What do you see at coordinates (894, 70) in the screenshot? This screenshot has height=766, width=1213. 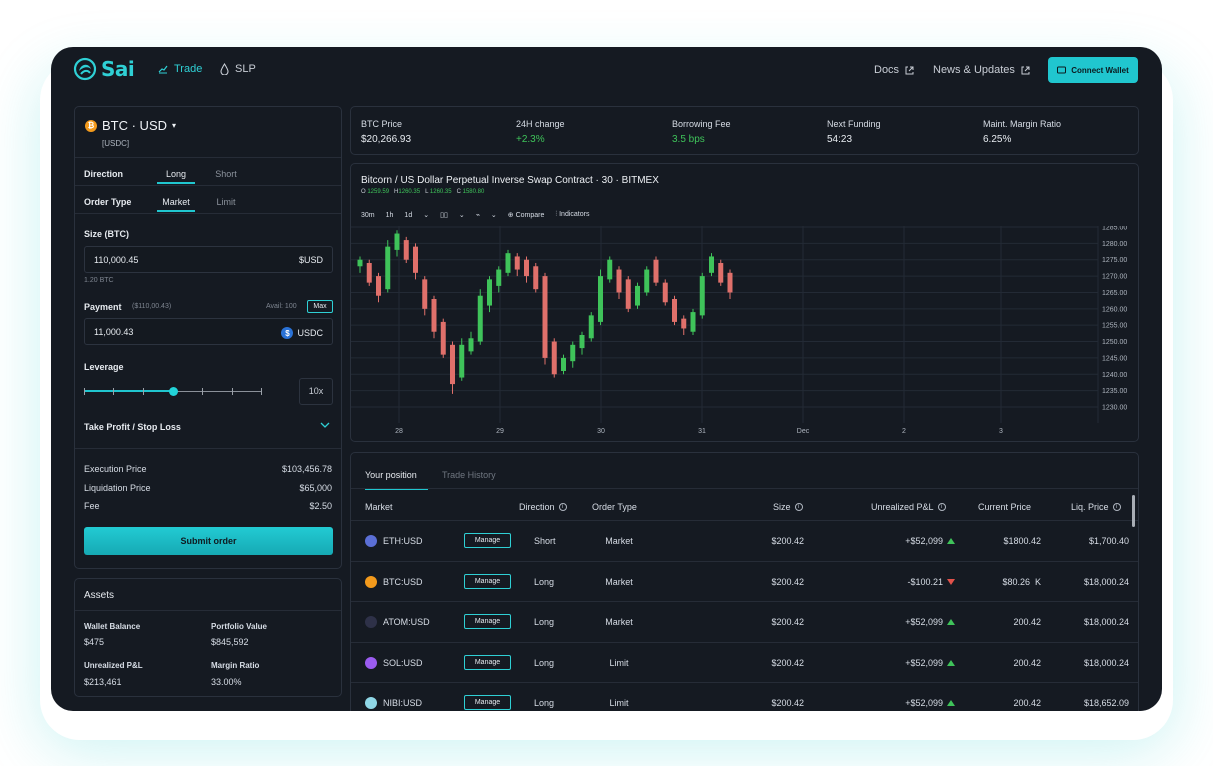 I see `nav-docs-link: Docs` at bounding box center [894, 70].